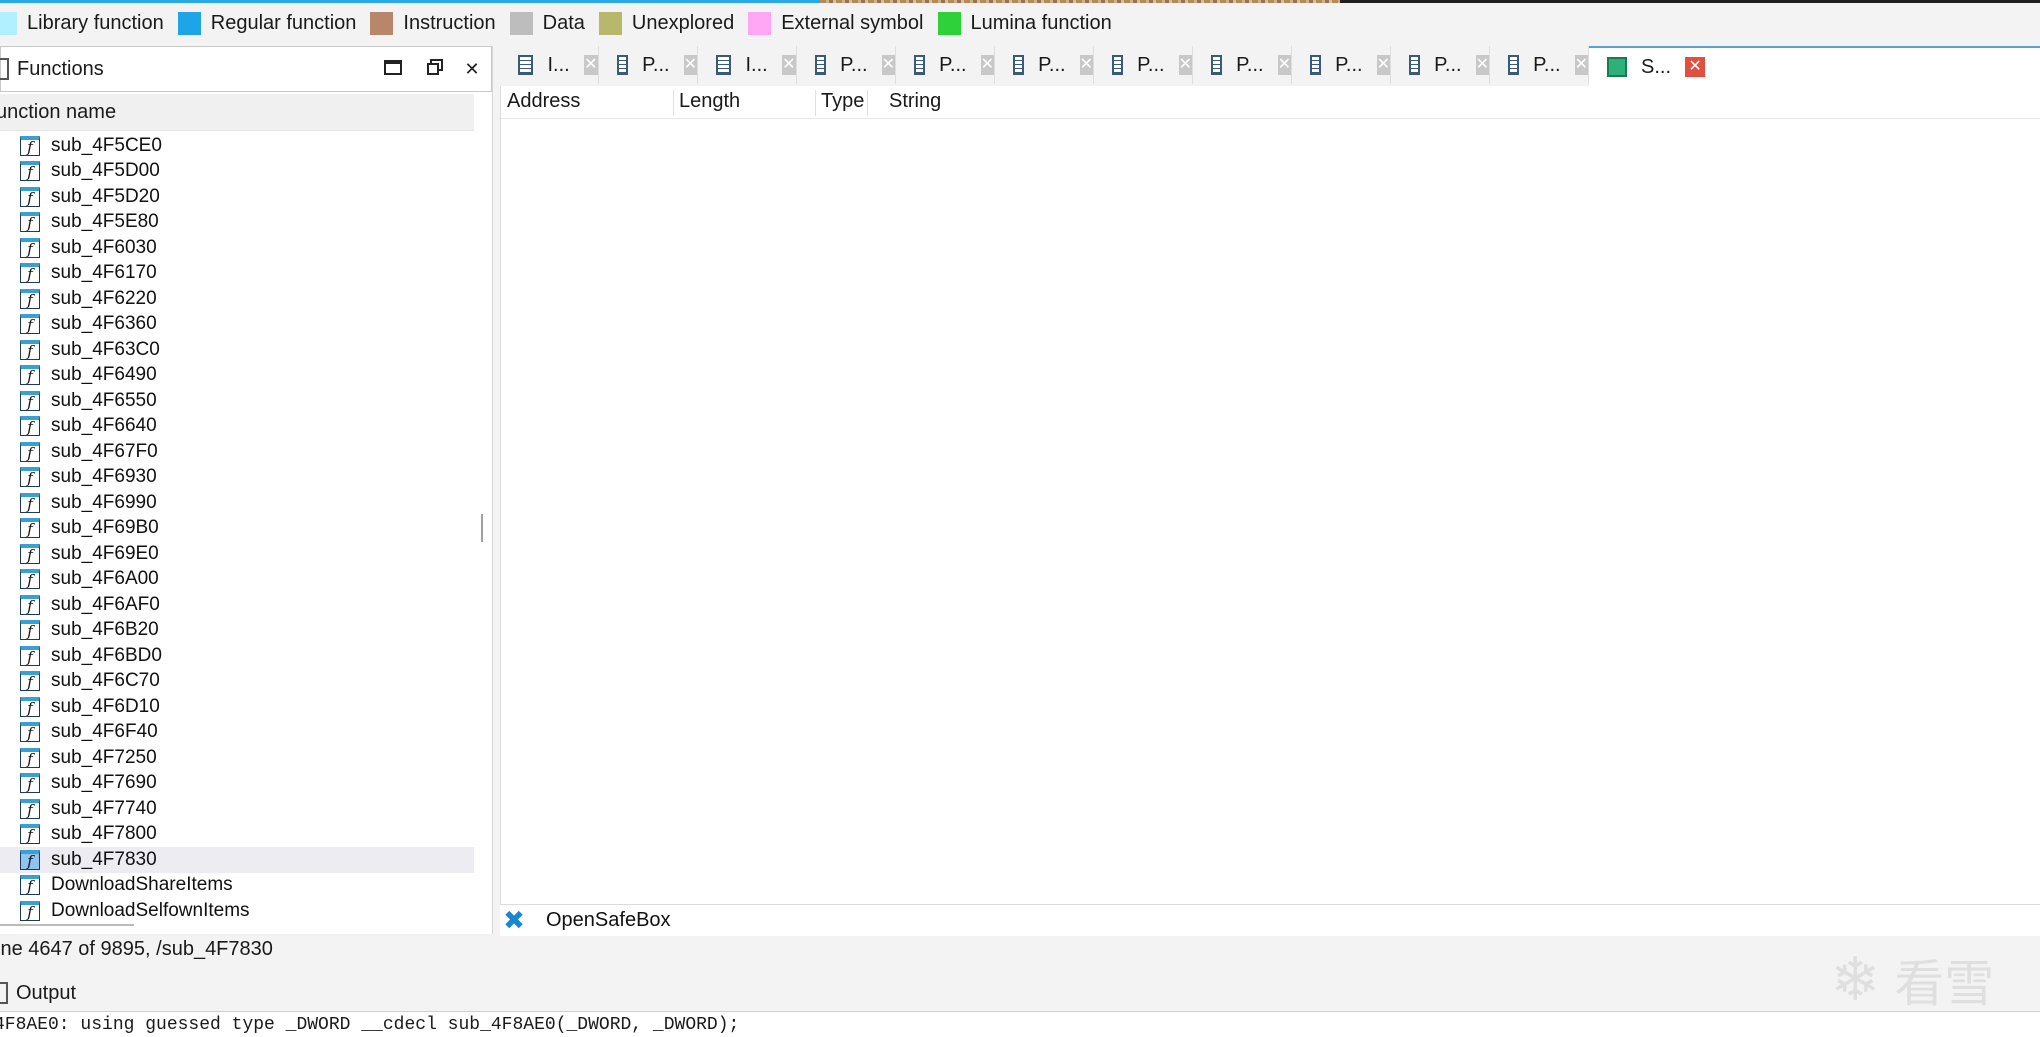 The image size is (2040, 1037). I want to click on function-list-item: f sub_4F67F0, so click(237, 452).